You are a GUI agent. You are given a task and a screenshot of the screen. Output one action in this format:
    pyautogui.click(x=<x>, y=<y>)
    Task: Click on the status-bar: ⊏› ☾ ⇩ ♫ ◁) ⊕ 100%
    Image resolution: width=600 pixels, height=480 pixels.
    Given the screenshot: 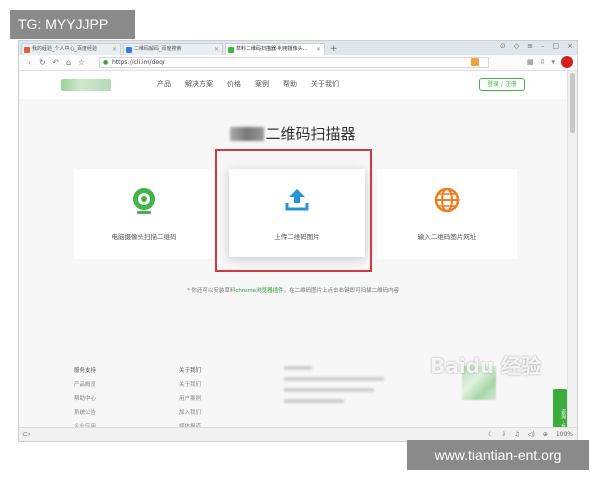 What is the action you would take?
    pyautogui.click(x=298, y=434)
    